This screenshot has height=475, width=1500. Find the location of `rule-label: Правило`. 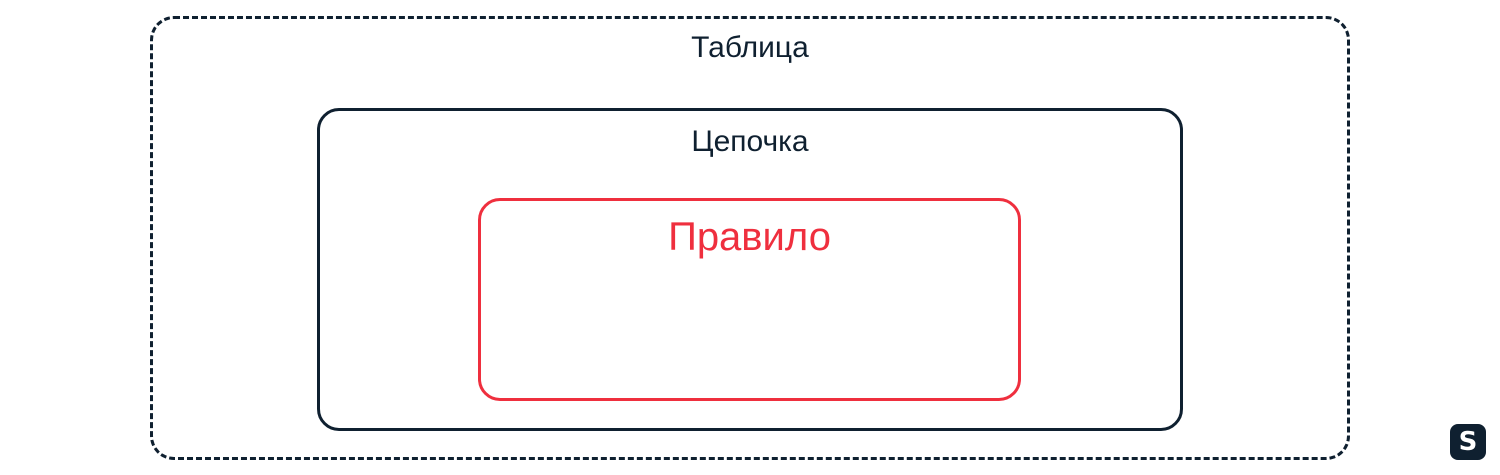

rule-label: Правило is located at coordinates (749, 237).